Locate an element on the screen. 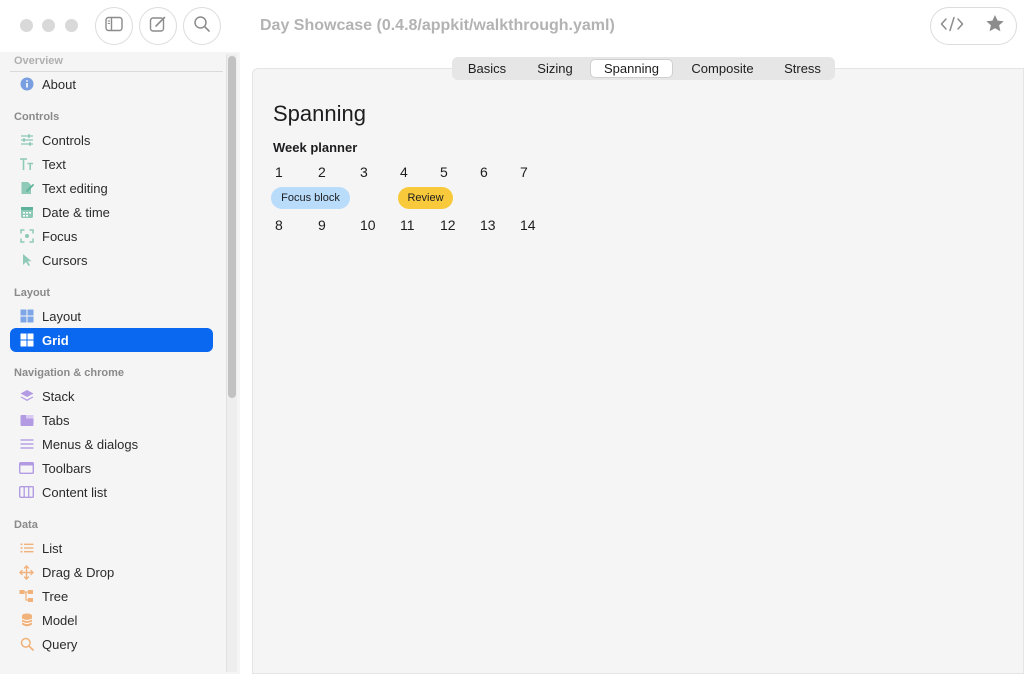 The height and width of the screenshot is (674, 1024). calendar-icon is located at coordinates (26, 212).